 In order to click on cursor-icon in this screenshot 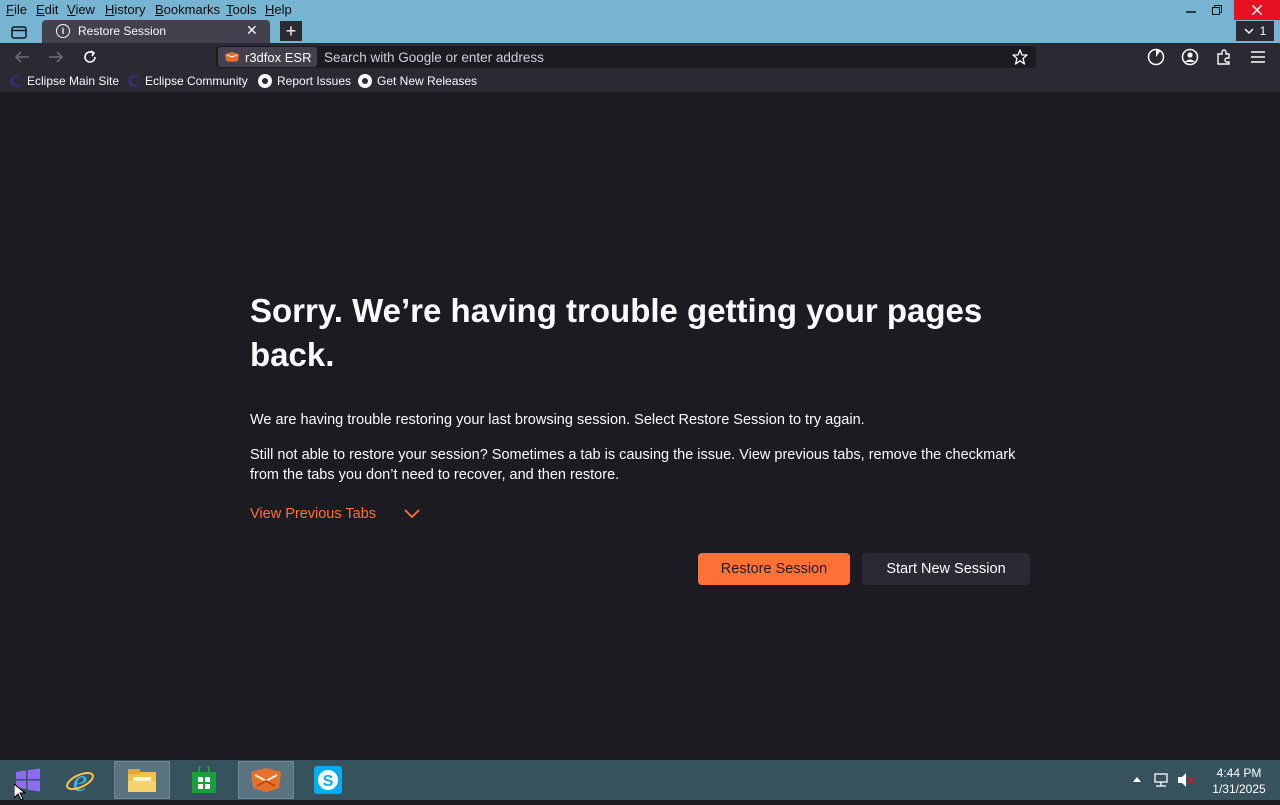, I will do `click(20, 791)`.